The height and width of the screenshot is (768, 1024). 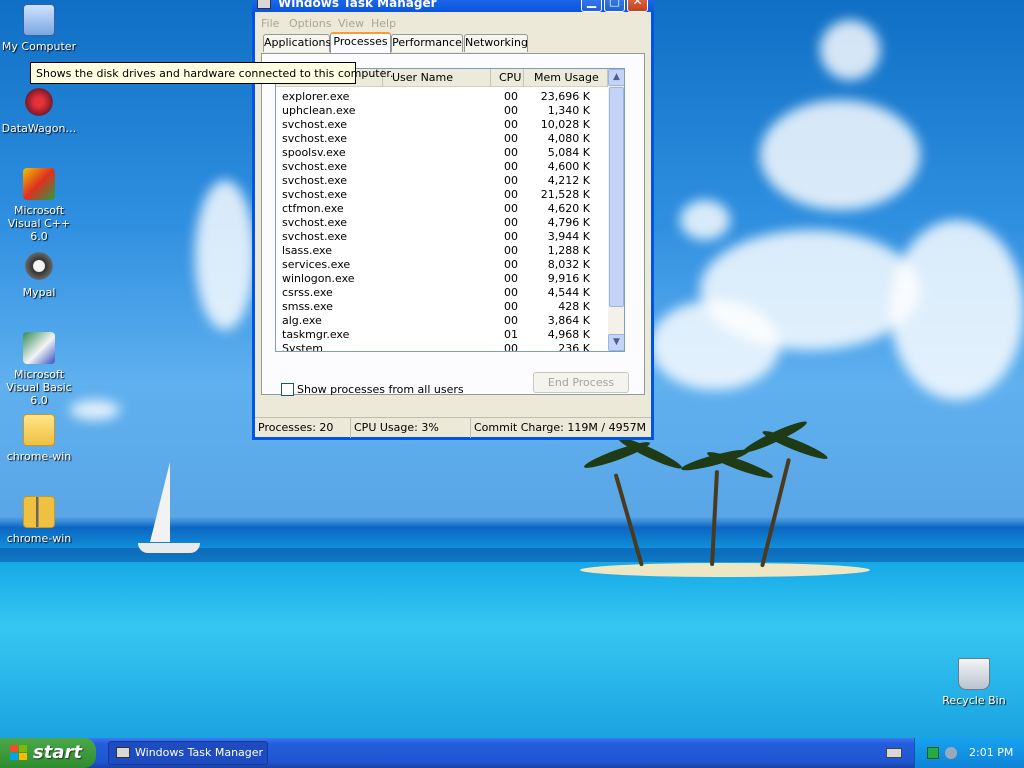 I want to click on desktop-icon-visual-basic: Microsoft Visual Basic 6.0, so click(x=39, y=369).